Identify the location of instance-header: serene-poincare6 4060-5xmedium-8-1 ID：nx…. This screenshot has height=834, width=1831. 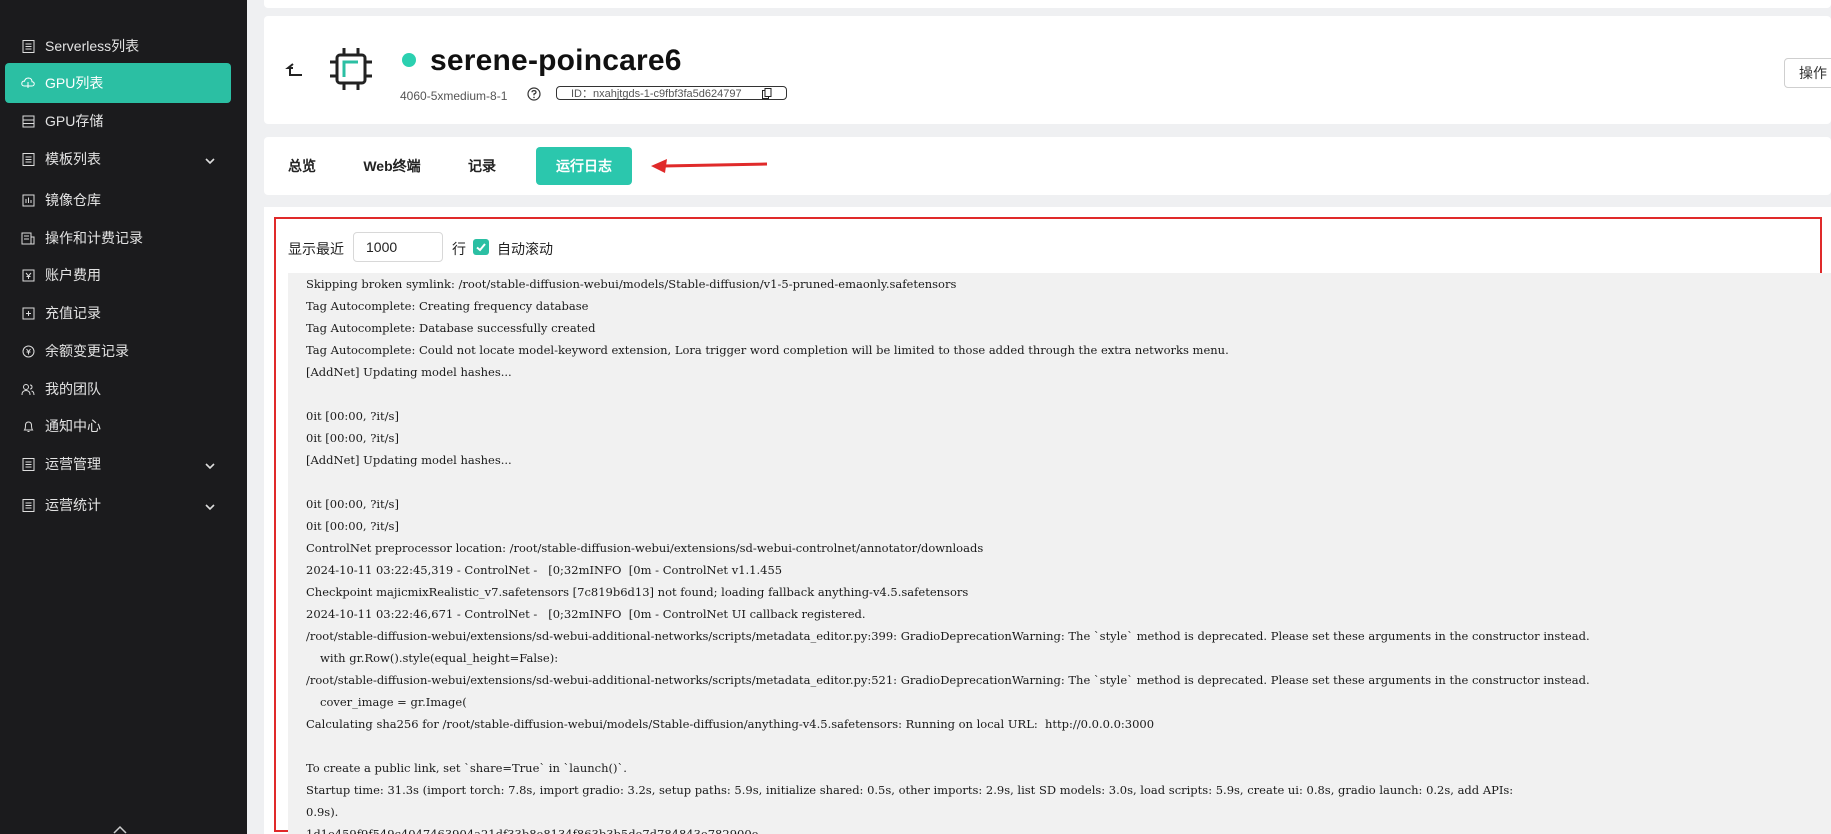
(1047, 70).